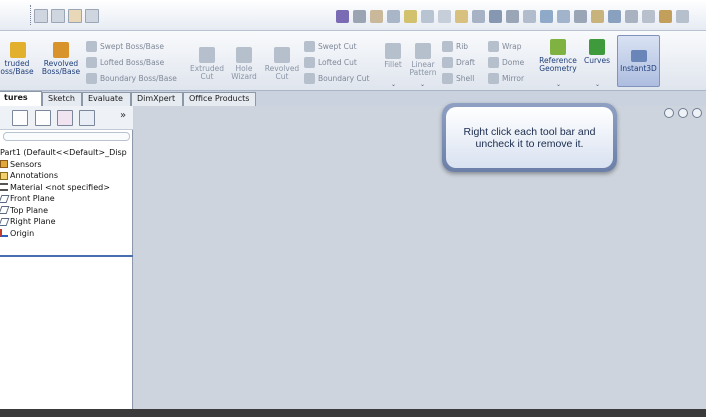 This screenshot has width=706, height=417. I want to click on part-label: Part1 (Default<<Default>_Disp, so click(63, 153).